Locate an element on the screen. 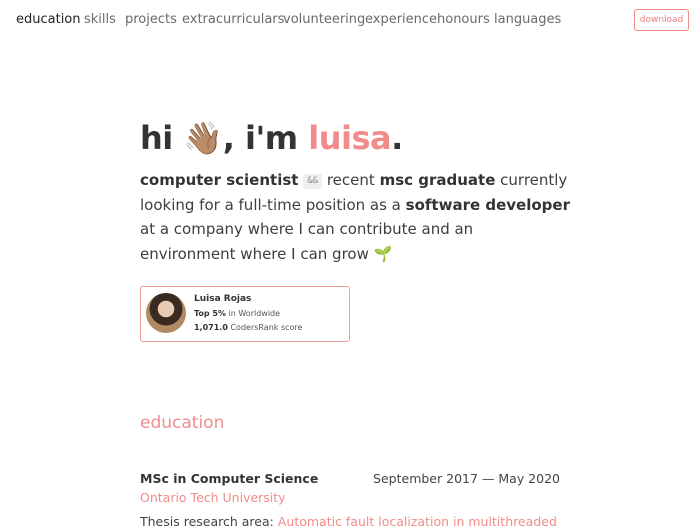  card-rank-line: Top 5% in Worldwide is located at coordinates (237, 313).